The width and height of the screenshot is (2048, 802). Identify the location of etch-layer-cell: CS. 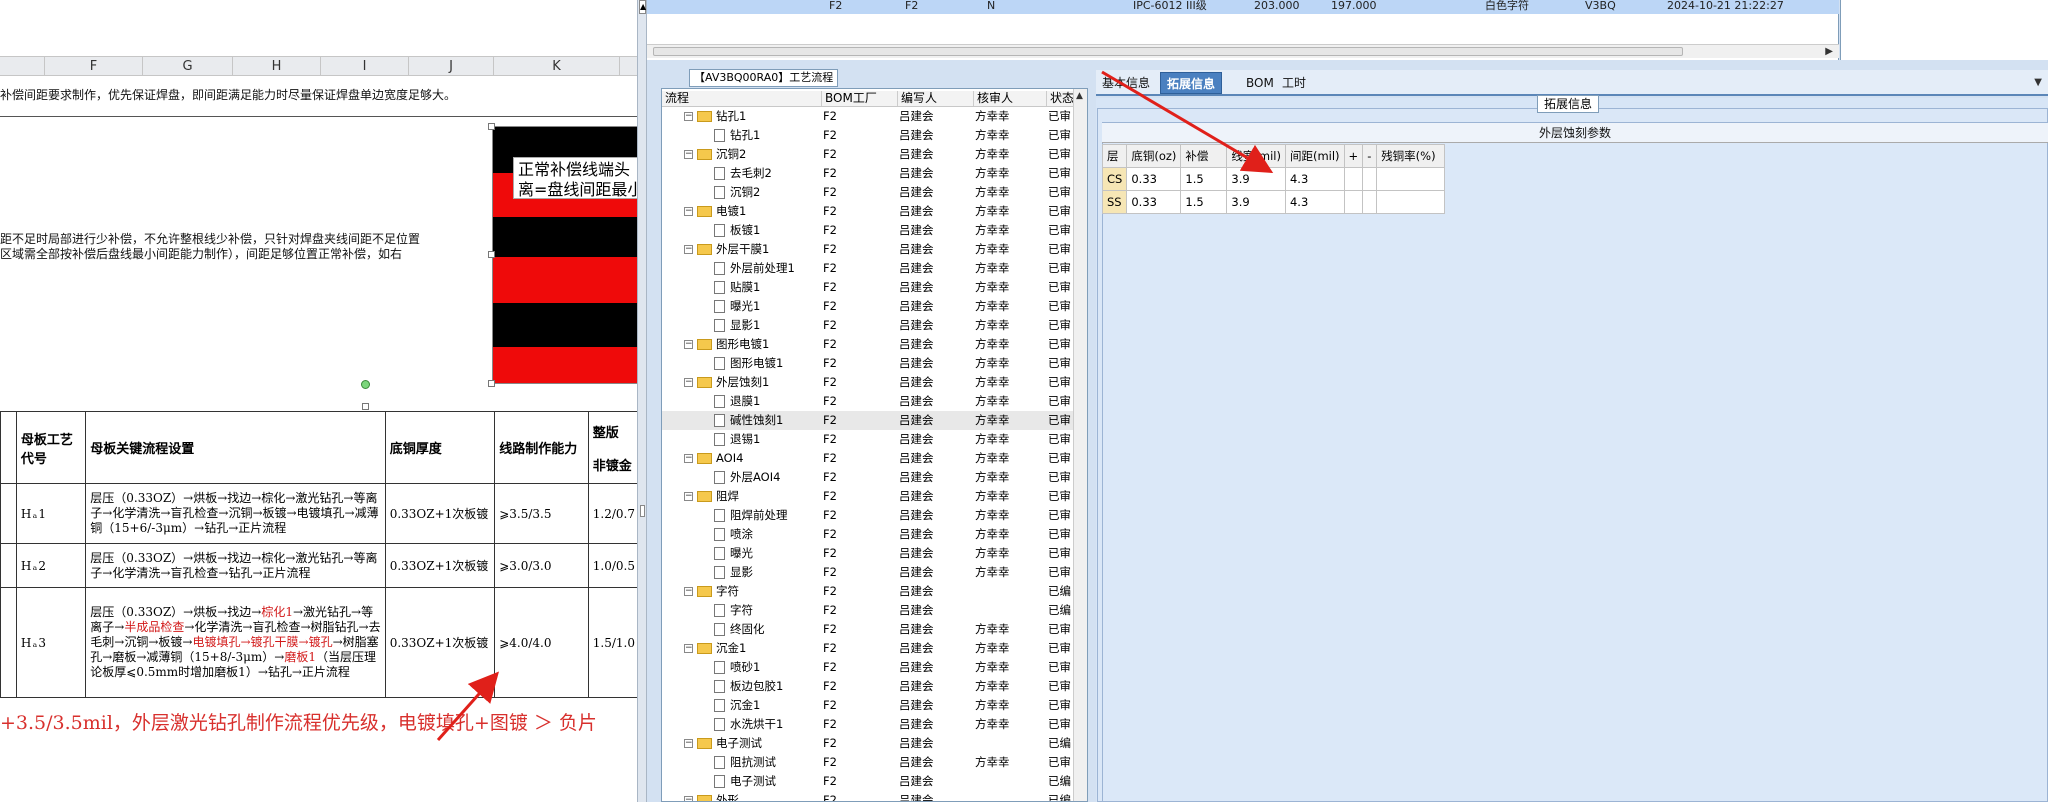
(1114, 179).